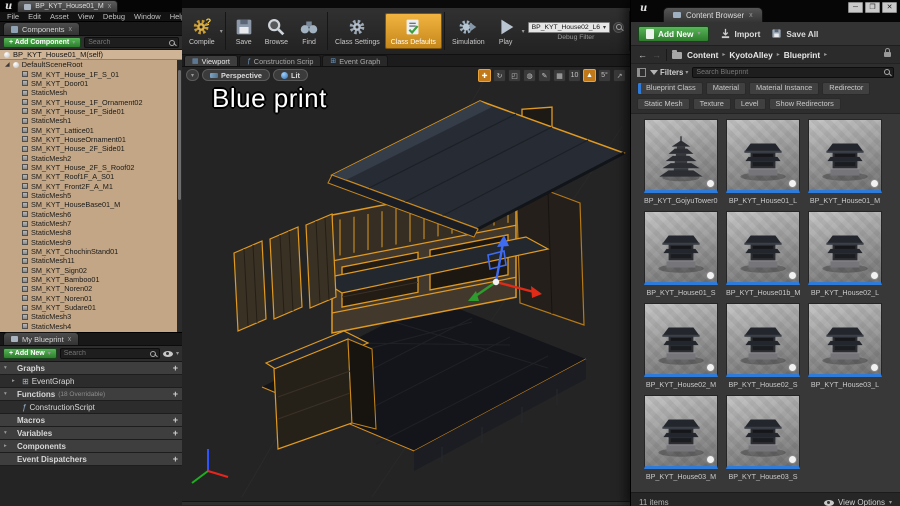 The height and width of the screenshot is (506, 900). I want to click on viewport-tool-icon: ↻, so click(499, 75).